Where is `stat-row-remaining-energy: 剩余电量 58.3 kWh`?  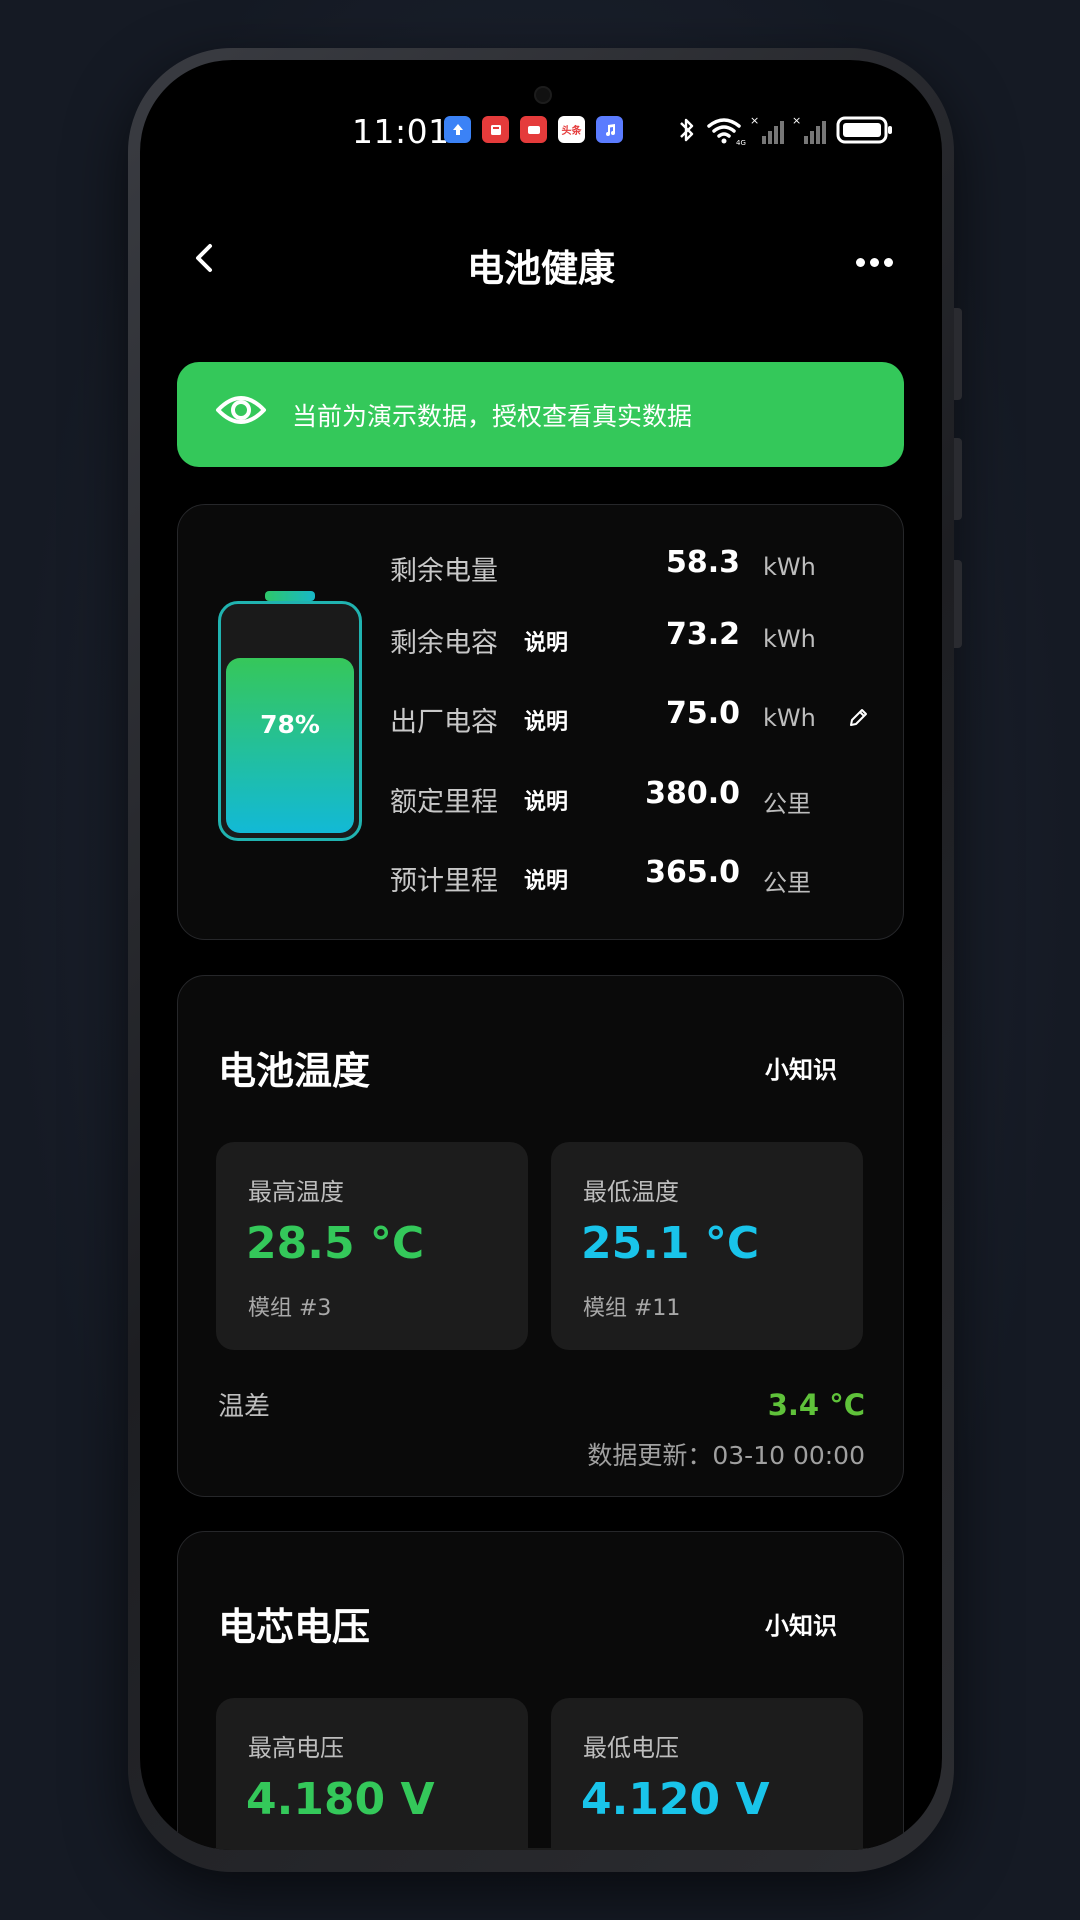 stat-row-remaining-energy: 剩余电量 58.3 kWh is located at coordinates (630, 566).